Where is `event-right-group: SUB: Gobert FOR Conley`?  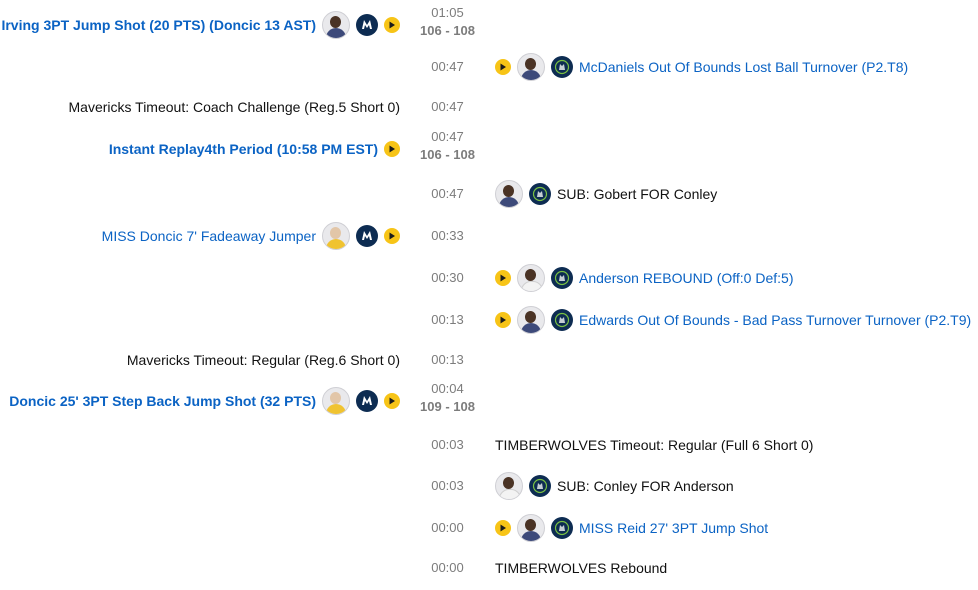
event-right-group: SUB: Gobert FOR Conley is located at coordinates (606, 194).